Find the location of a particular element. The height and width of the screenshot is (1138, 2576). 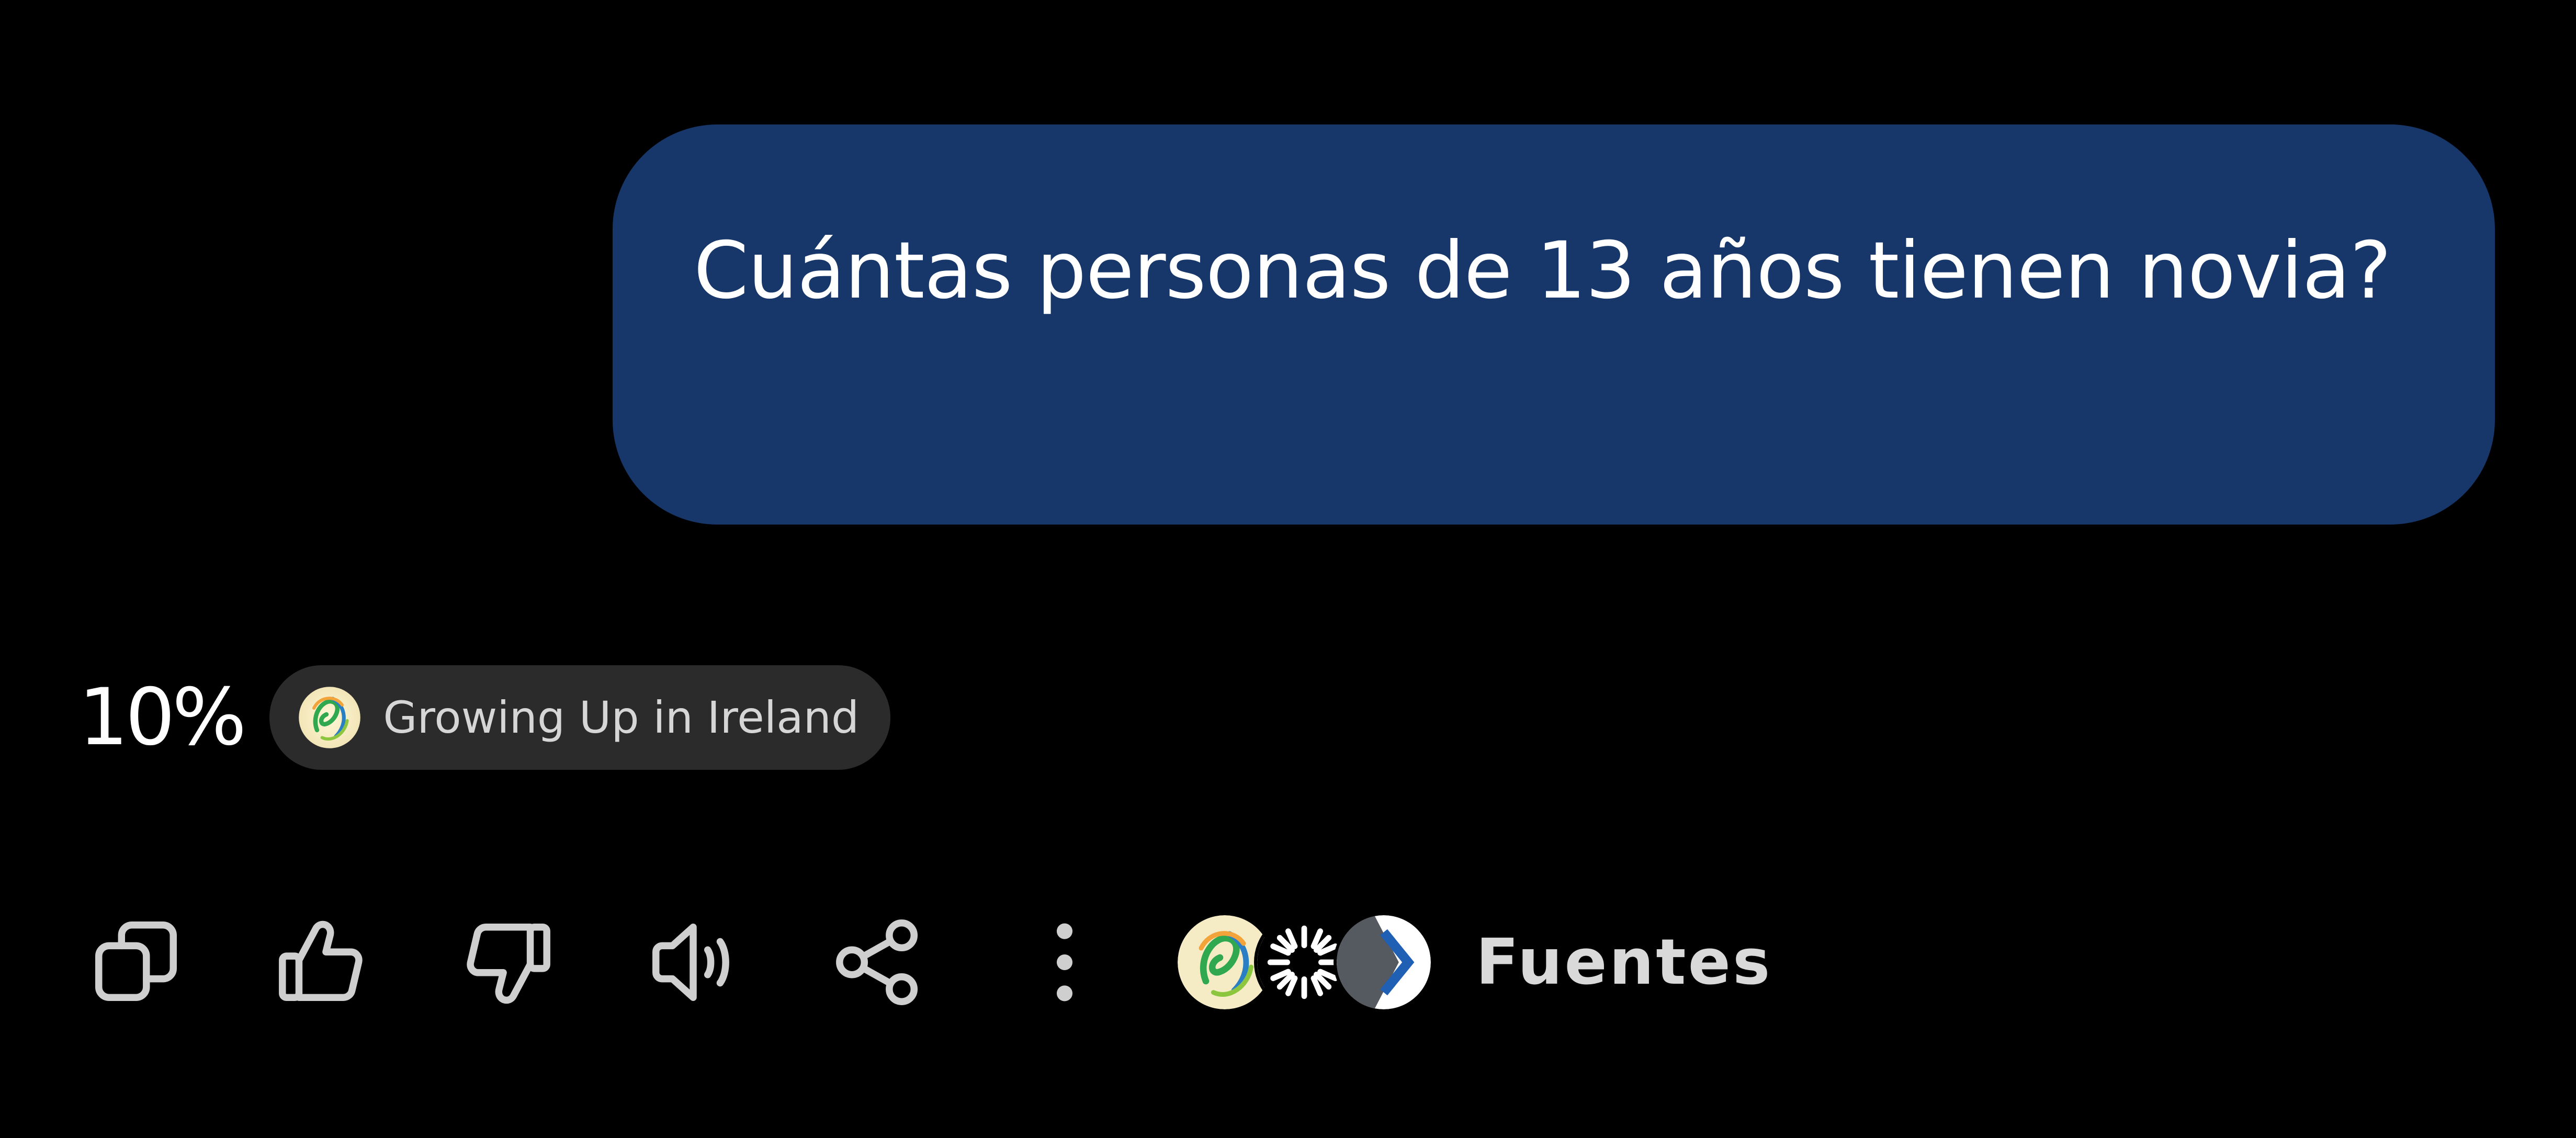

source-chip: Growing Up in Ireland is located at coordinates (580, 717).